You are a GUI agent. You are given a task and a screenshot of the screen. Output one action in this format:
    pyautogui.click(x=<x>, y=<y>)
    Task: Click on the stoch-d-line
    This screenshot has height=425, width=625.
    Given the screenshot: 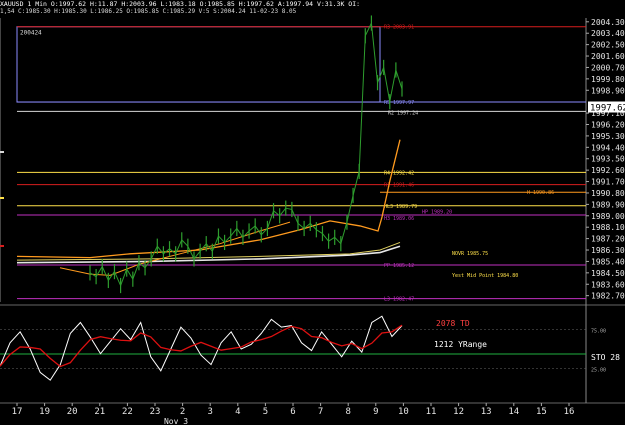 What is the action you would take?
    pyautogui.click(x=201, y=346)
    